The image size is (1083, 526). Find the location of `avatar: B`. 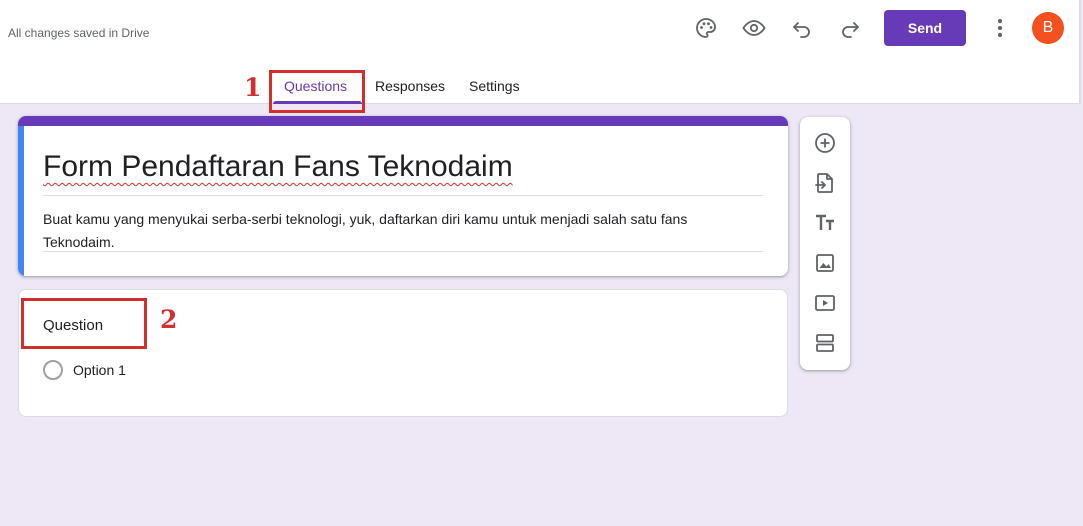

avatar: B is located at coordinates (1048, 28).